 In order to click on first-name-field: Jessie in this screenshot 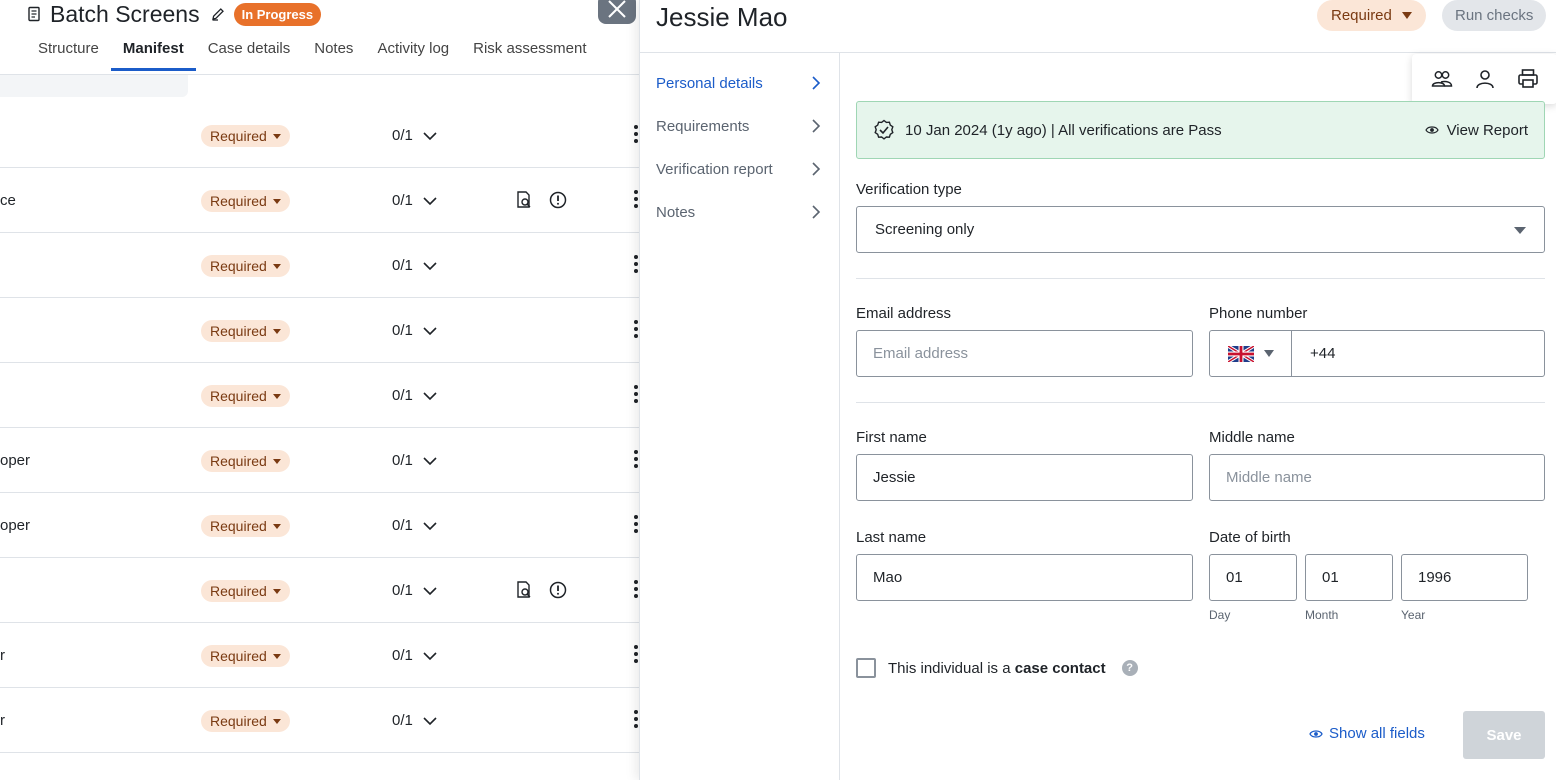, I will do `click(1024, 477)`.